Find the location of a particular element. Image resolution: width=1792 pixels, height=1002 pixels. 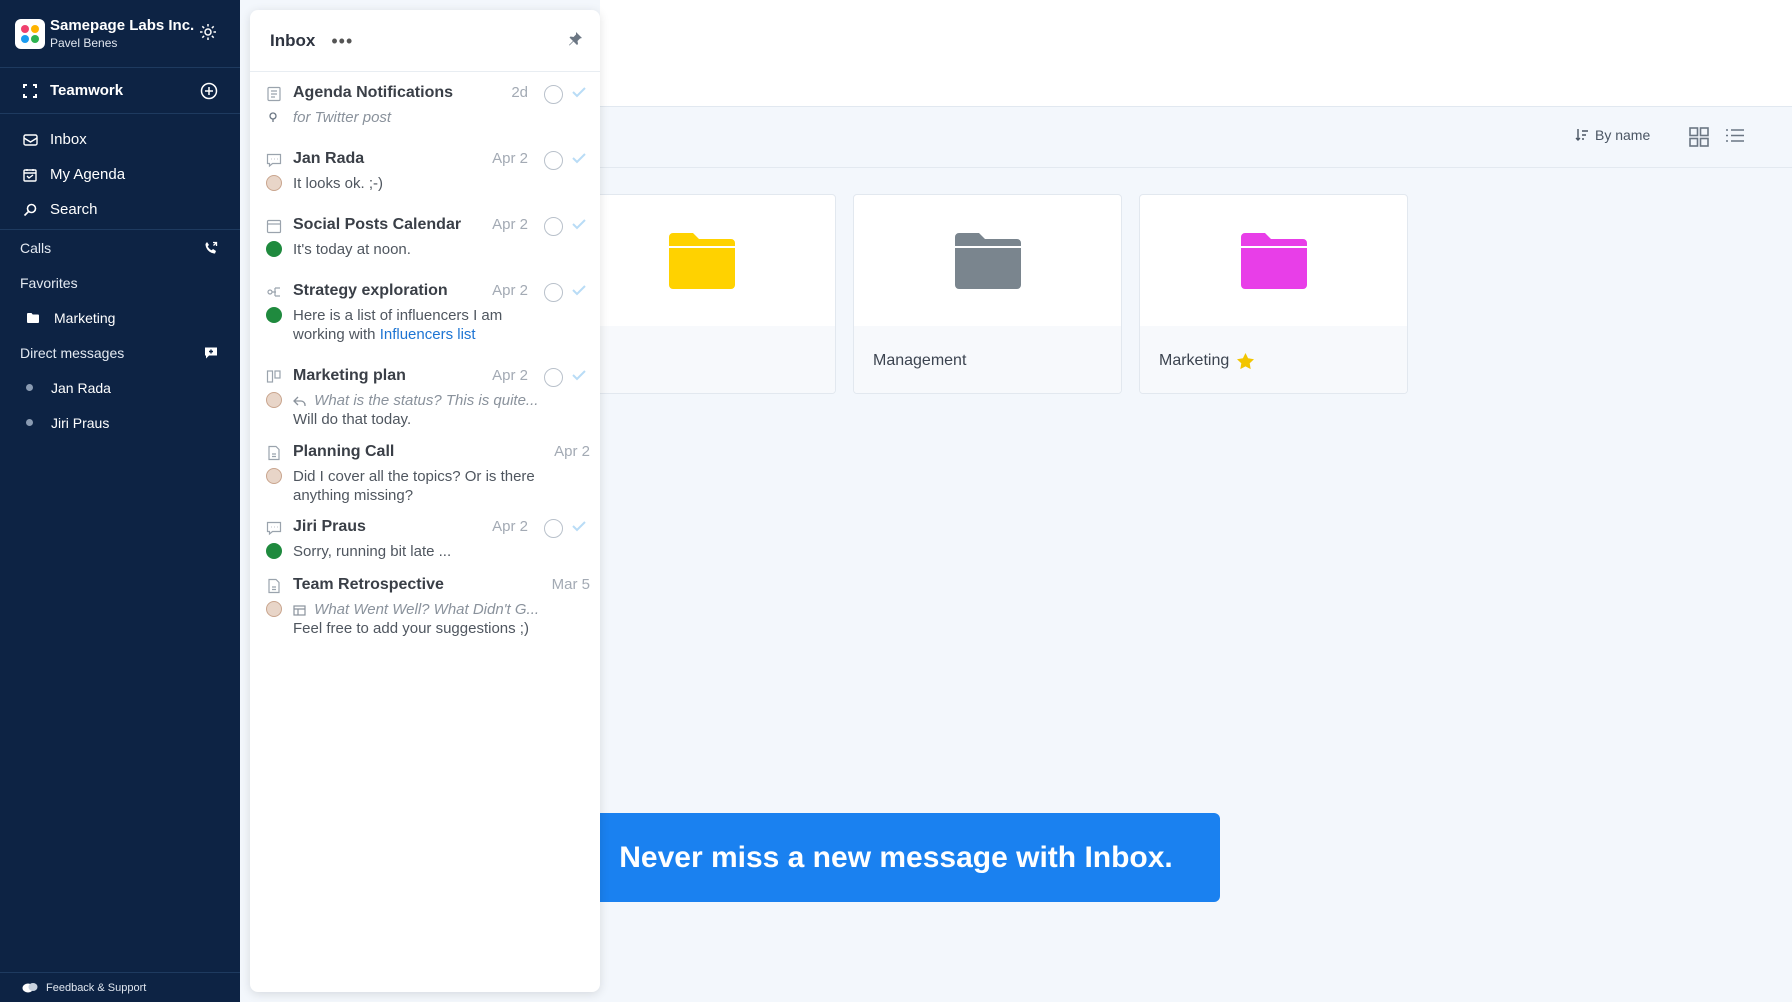

message-preview: Here is a list of influencers I am is located at coordinates (398, 315).